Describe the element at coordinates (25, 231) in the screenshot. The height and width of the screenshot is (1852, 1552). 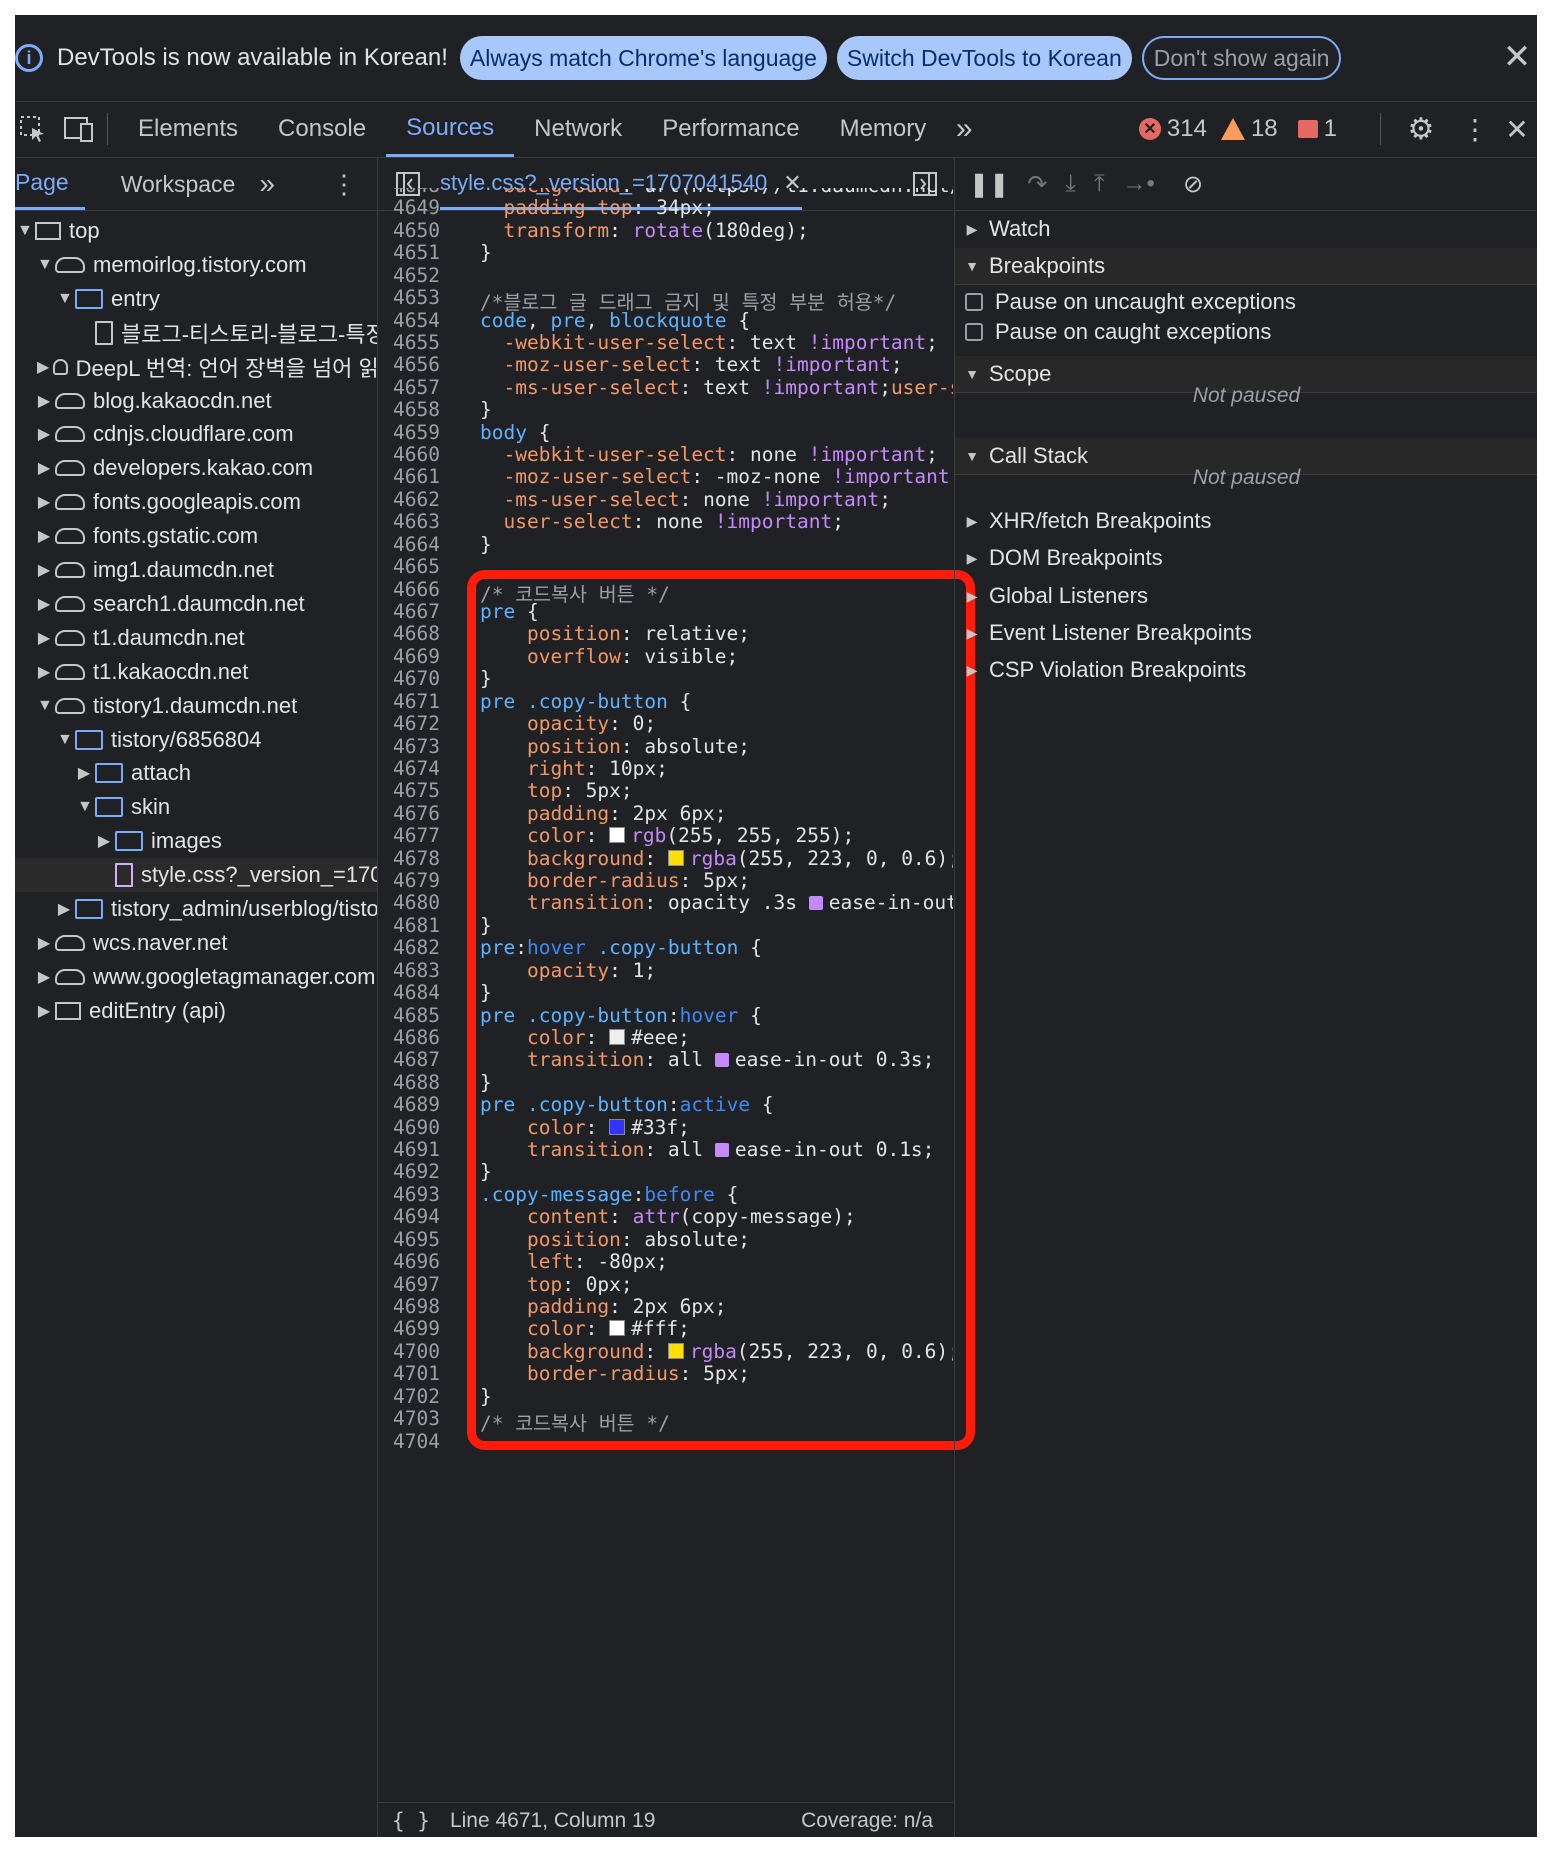
I see `expanded-arrow-icon: ▼` at that location.